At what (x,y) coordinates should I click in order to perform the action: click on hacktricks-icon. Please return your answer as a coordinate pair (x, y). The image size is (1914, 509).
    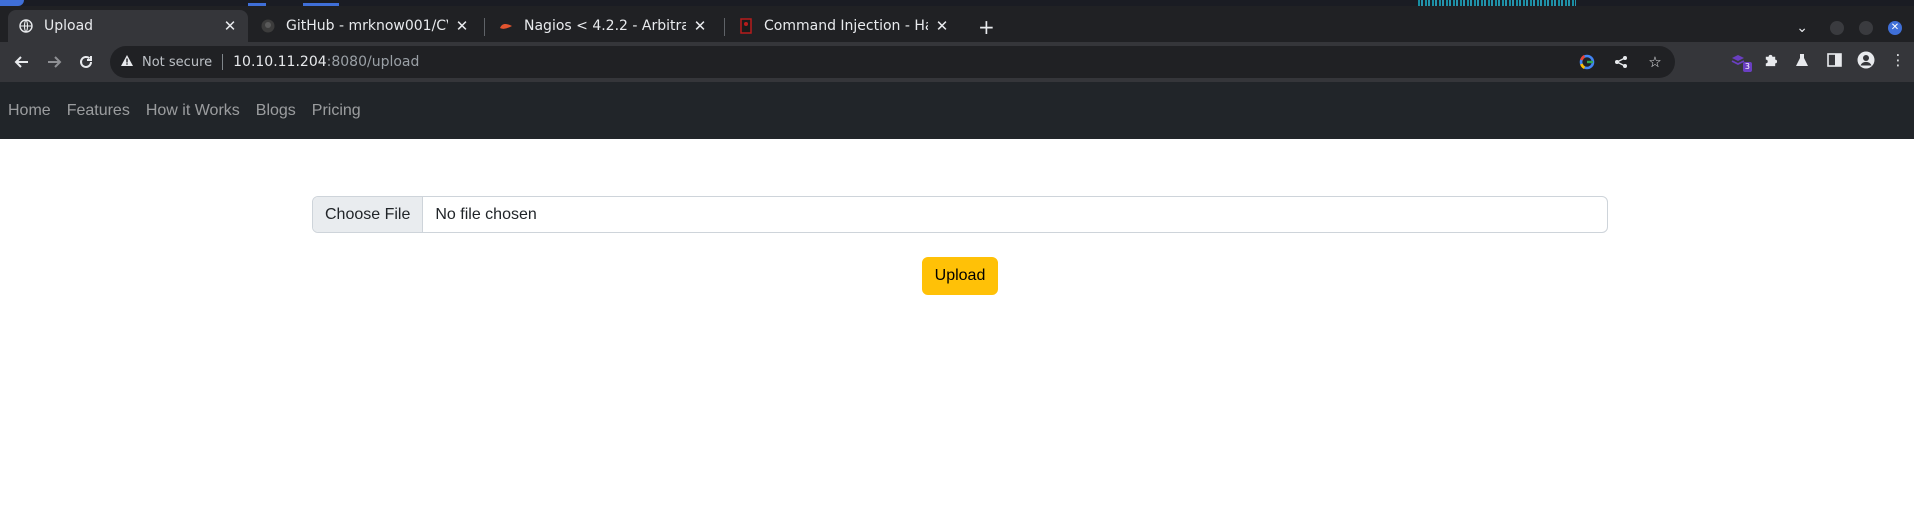
    Looking at the image, I should click on (746, 26).